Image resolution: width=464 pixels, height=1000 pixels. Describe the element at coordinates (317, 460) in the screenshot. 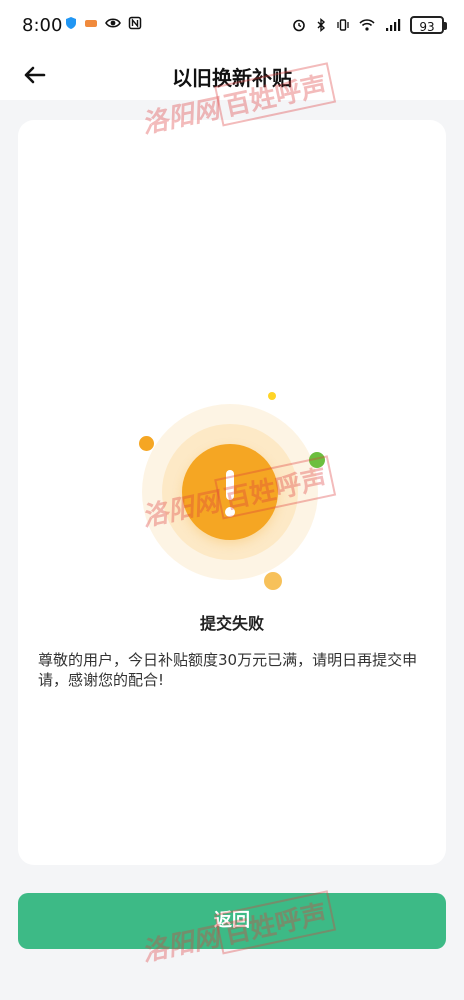

I see `decor-dot-green` at that location.